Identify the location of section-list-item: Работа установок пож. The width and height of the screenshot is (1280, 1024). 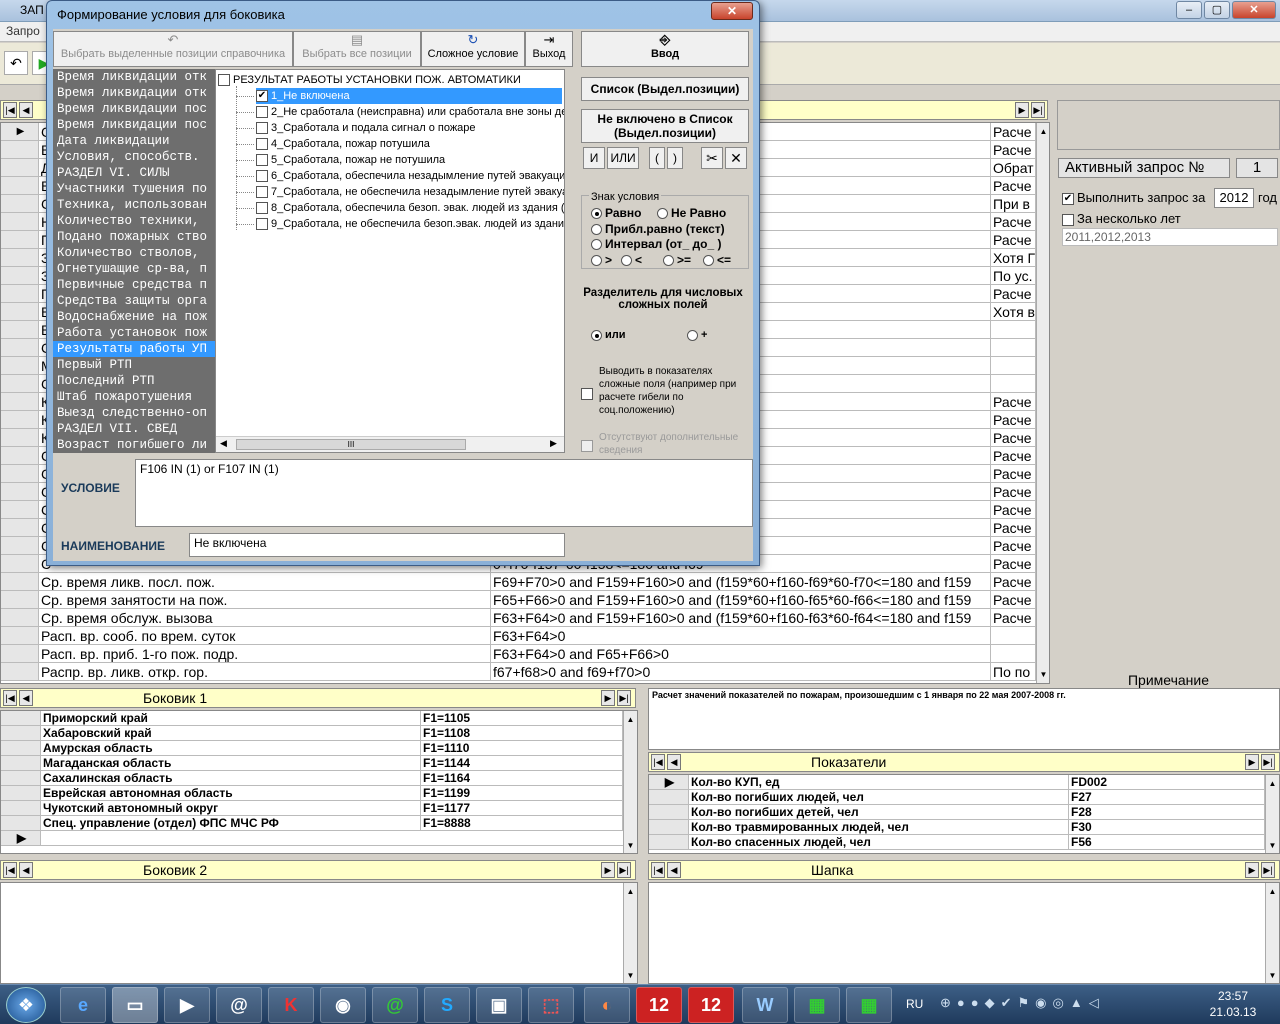
(134, 333).